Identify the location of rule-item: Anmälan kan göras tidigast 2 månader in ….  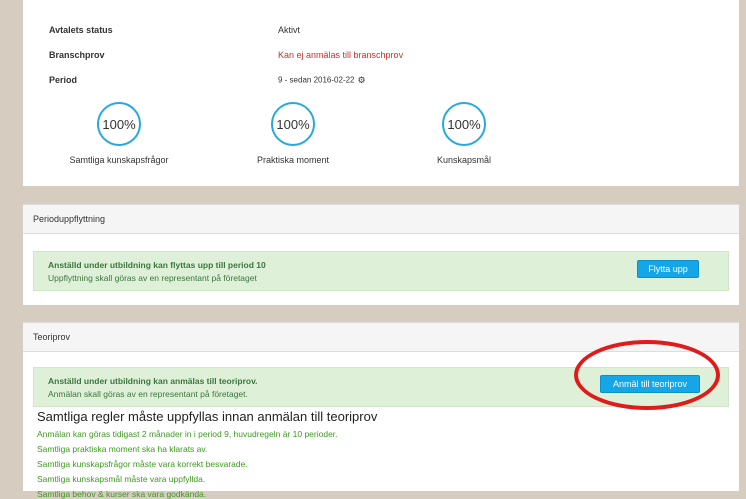
(187, 434).